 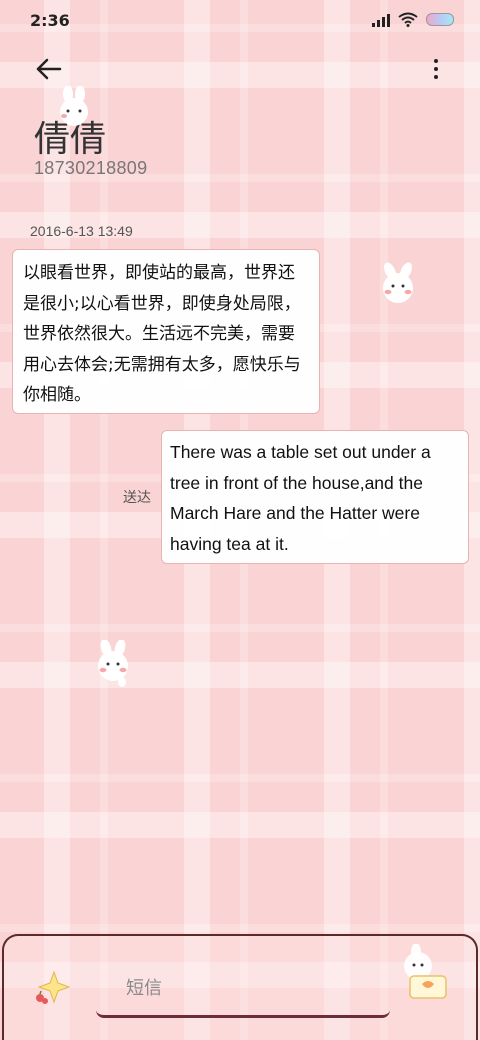 I want to click on delivery-status: 送达, so click(x=137, y=498).